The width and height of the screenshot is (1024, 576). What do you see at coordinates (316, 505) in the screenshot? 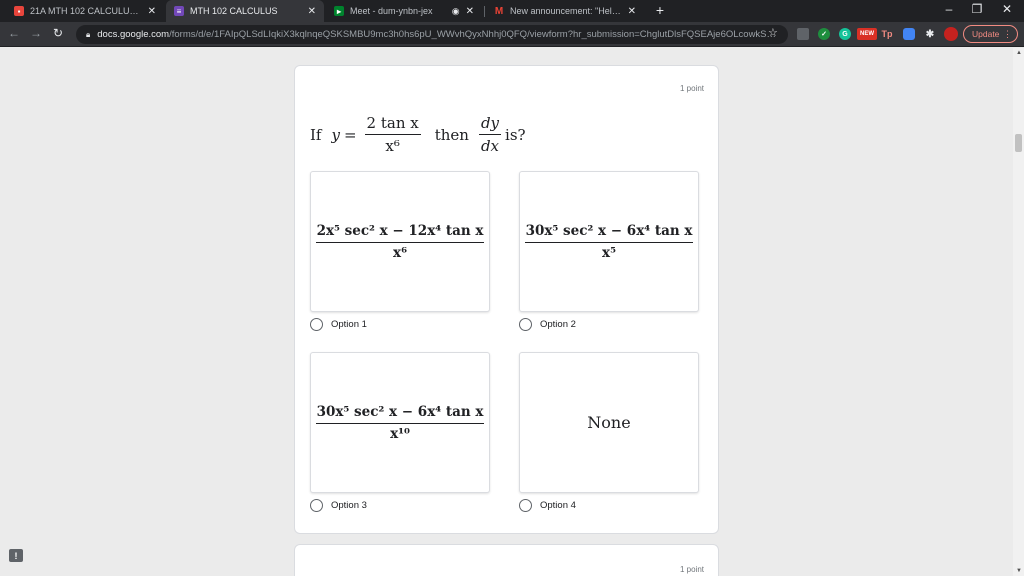
I see `option-3-radio` at bounding box center [316, 505].